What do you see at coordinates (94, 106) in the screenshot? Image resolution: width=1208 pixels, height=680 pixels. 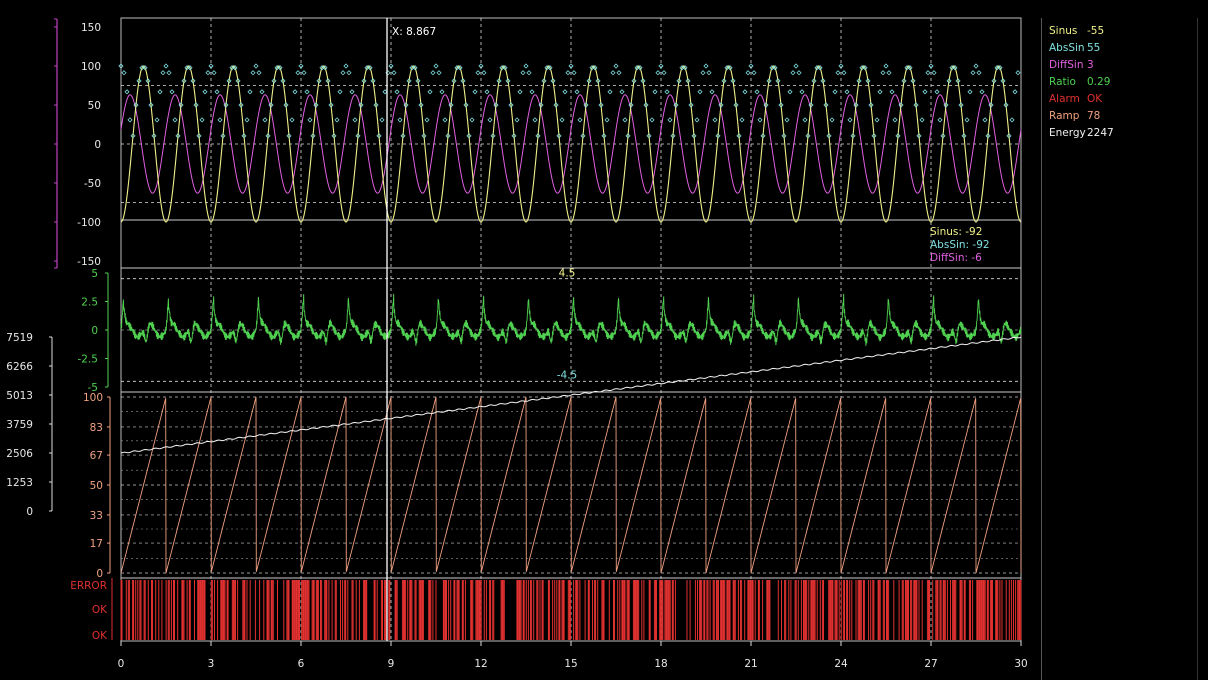 I see `top-axis-tick-label: 50` at bounding box center [94, 106].